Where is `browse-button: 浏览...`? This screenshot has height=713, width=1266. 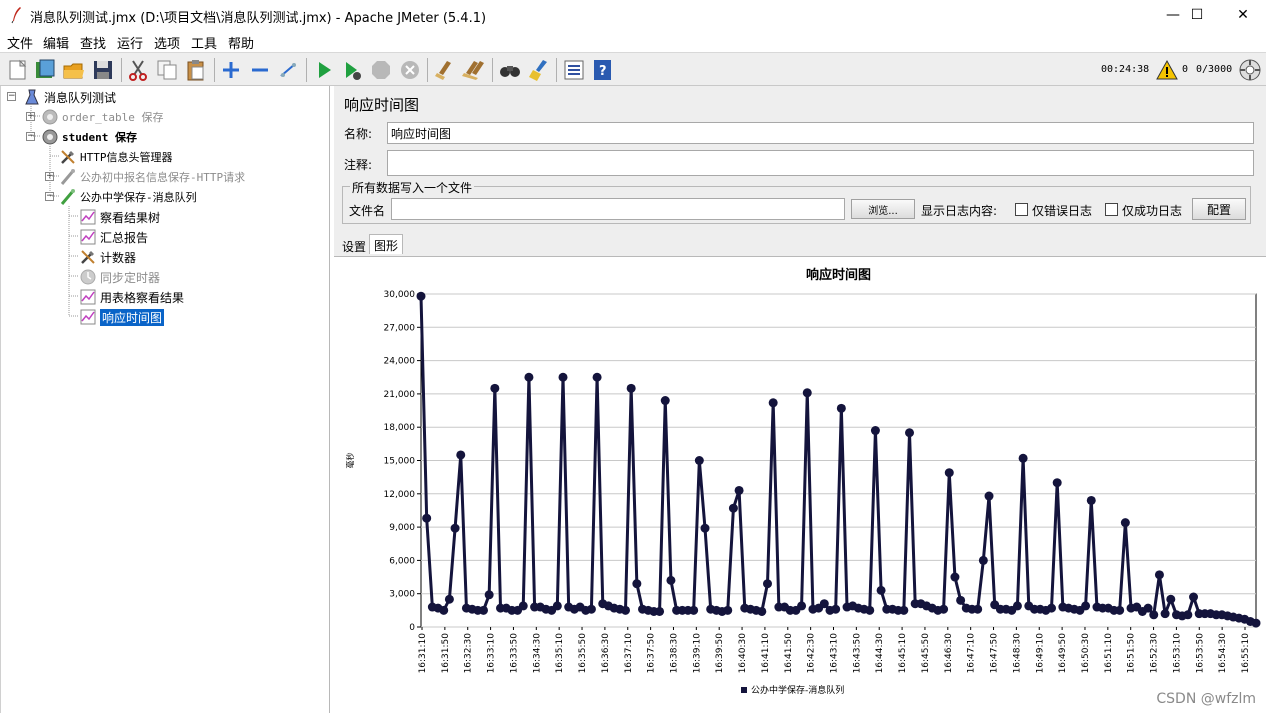 browse-button: 浏览... is located at coordinates (883, 209).